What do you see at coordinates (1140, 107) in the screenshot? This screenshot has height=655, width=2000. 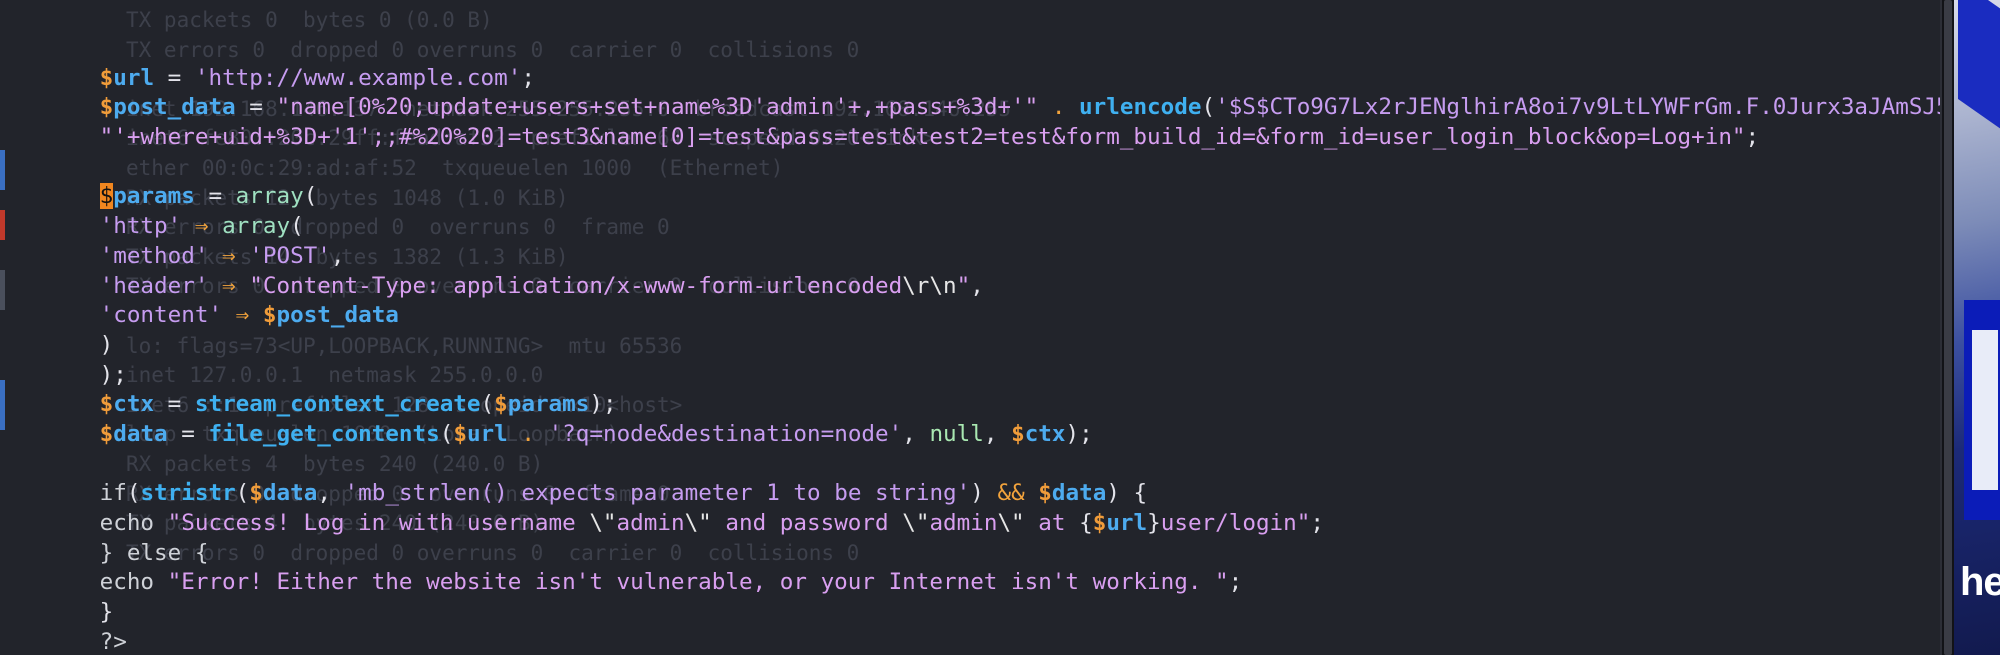 I see `function-urlencode: urlencode` at bounding box center [1140, 107].